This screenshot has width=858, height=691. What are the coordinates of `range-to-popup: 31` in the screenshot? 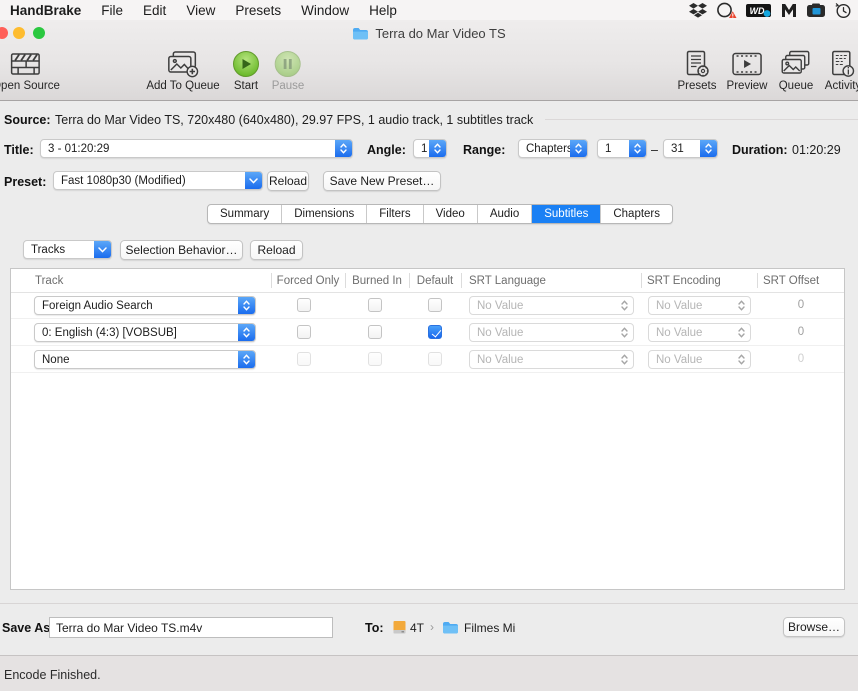 It's located at (690, 148).